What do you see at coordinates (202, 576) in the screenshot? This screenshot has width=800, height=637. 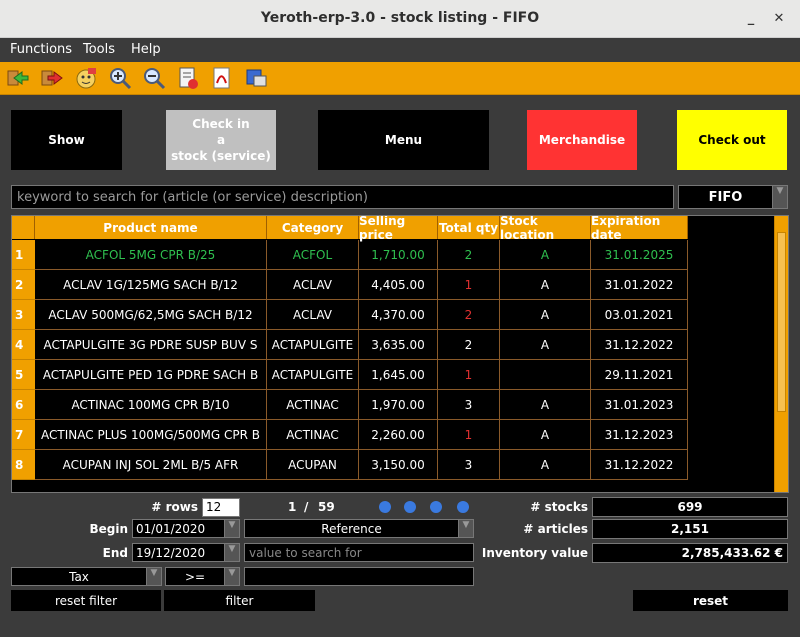 I see `operator-select: >= ▼` at bounding box center [202, 576].